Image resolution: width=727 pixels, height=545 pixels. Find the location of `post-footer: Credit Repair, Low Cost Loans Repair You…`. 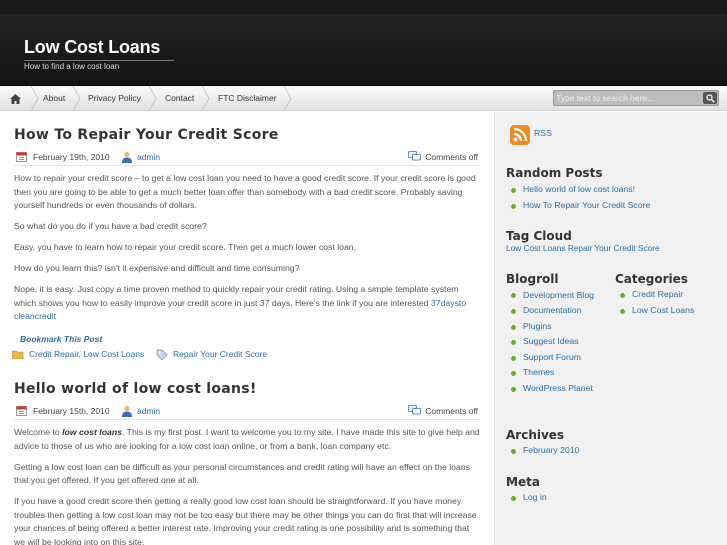

post-footer: Credit Repair, Low Cost Loans Repair You… is located at coordinates (246, 356).